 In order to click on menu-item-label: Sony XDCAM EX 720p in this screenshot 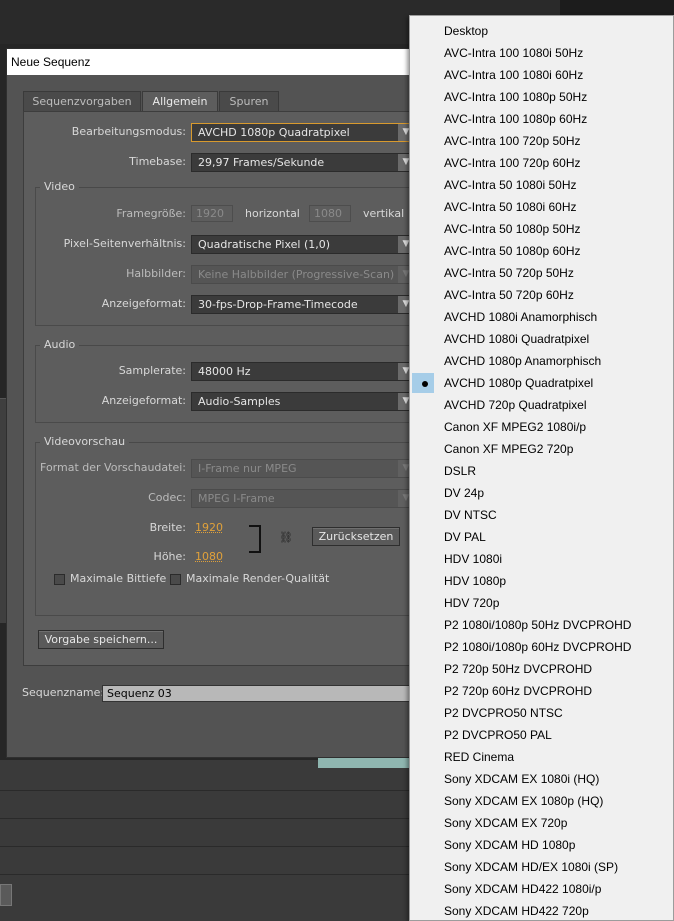, I will do `click(506, 823)`.